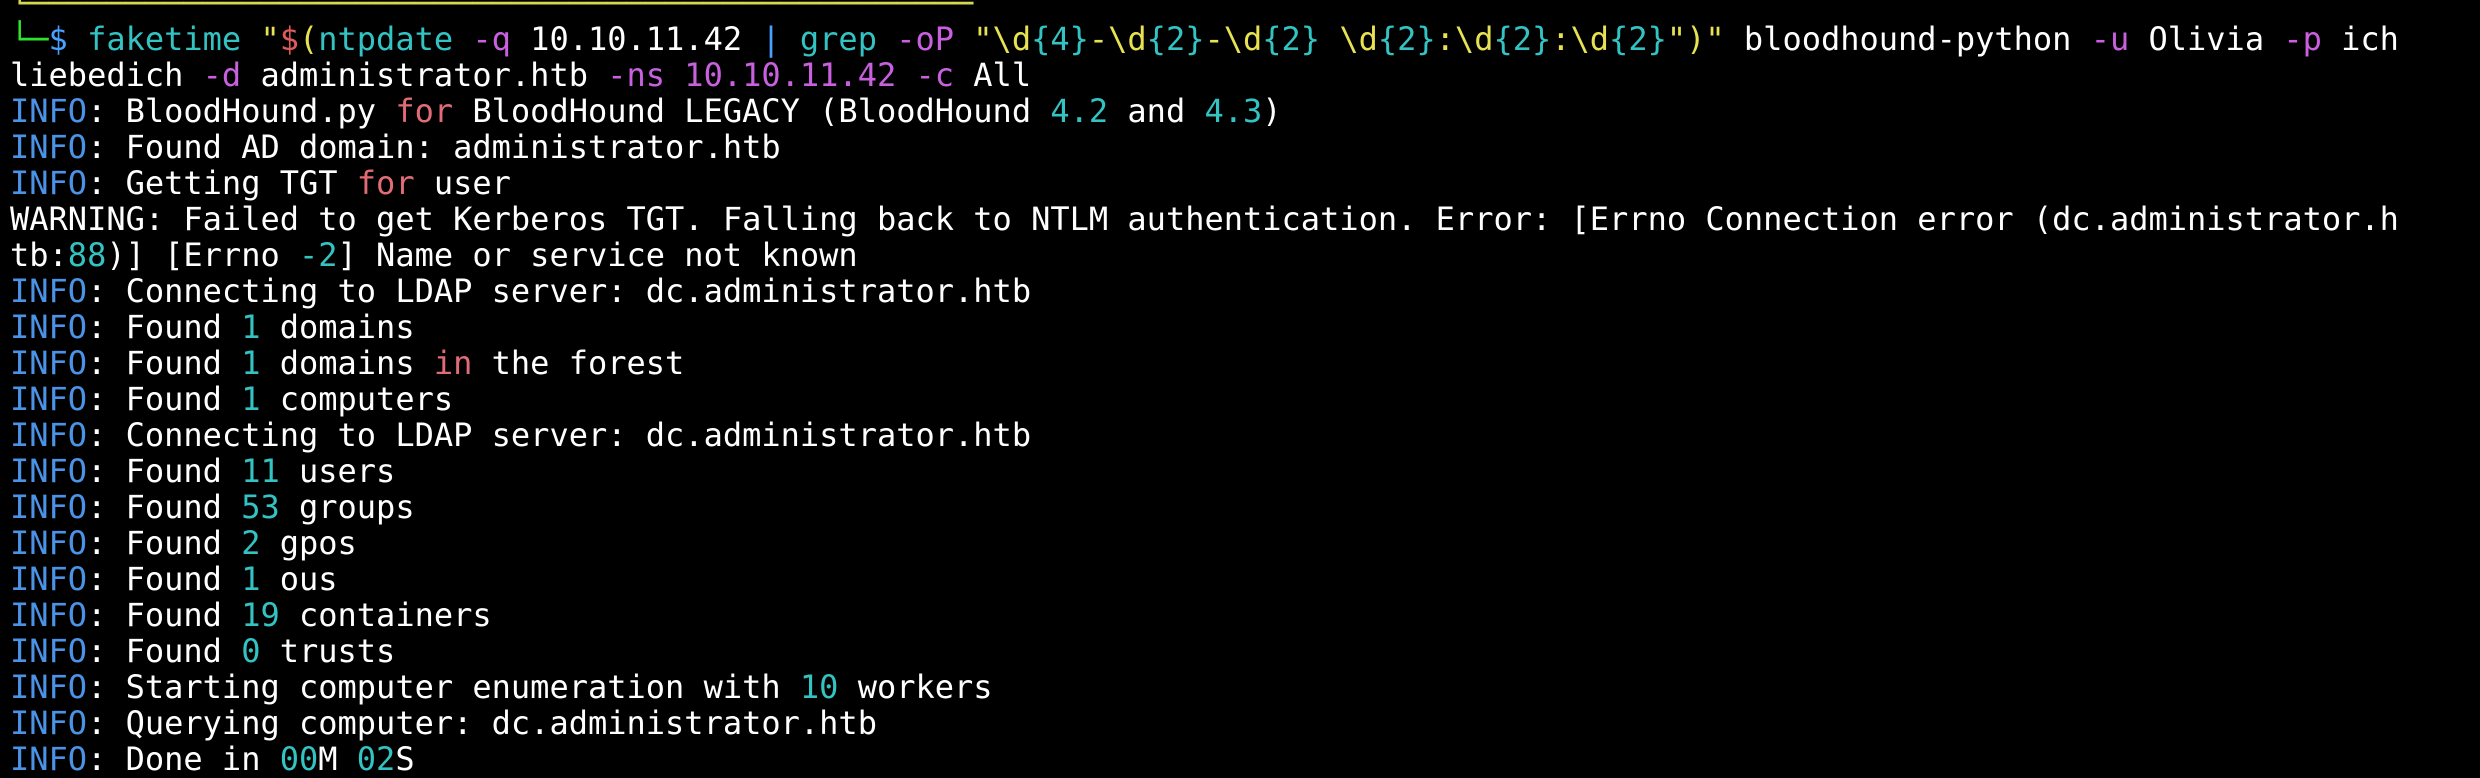  What do you see at coordinates (2110, 39) in the screenshot?
I see `terminal-text-segment: -u` at bounding box center [2110, 39].